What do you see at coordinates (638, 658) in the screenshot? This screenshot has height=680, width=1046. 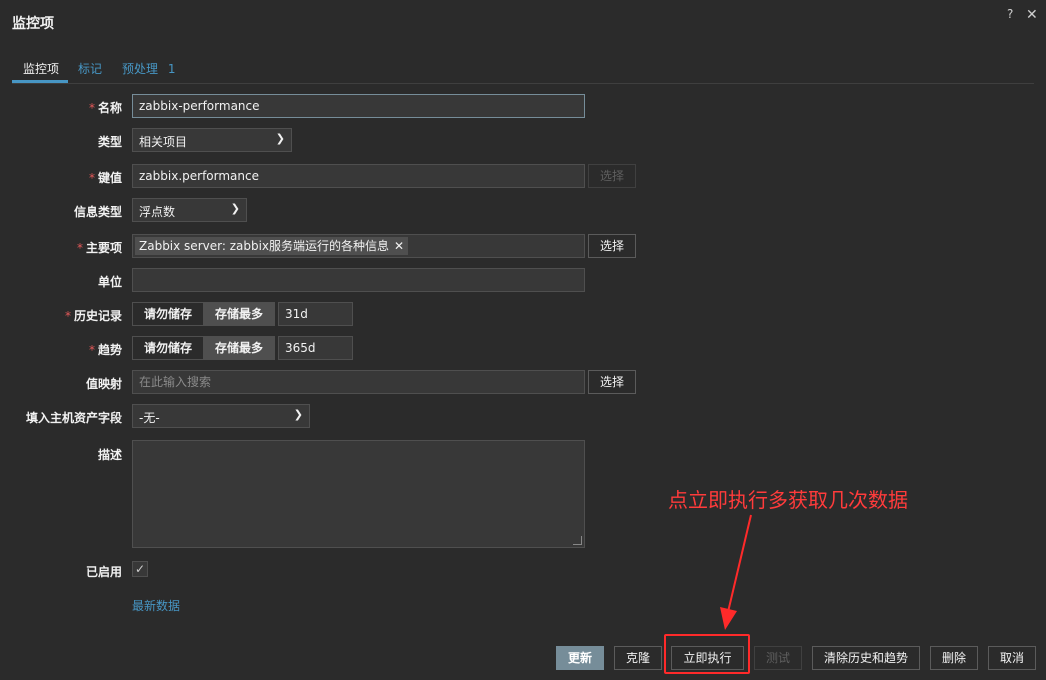 I see `clone-button: 克隆` at bounding box center [638, 658].